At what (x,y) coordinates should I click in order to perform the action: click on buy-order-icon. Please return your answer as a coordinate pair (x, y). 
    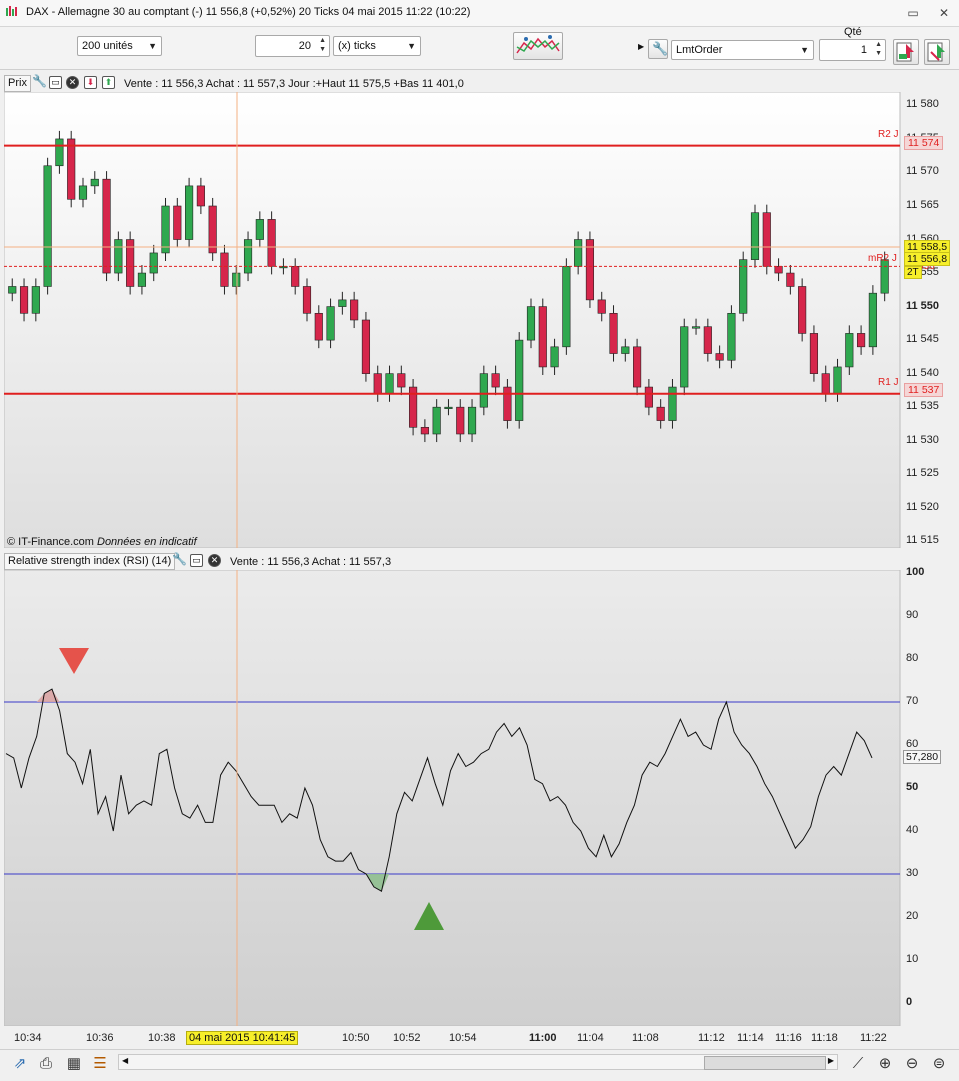
    Looking at the image, I should click on (936, 52).